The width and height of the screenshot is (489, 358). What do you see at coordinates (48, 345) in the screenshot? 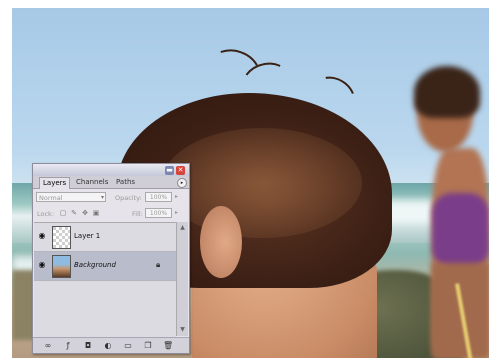
I see `link-layers-icon: ∞` at bounding box center [48, 345].